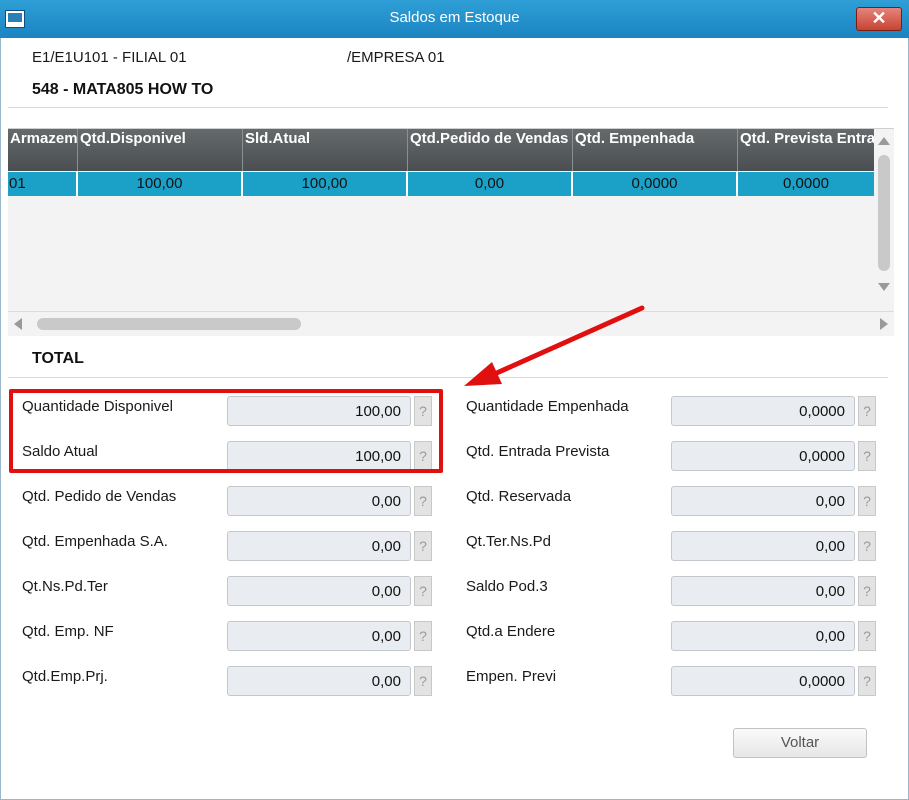 This screenshot has height=800, width=909. Describe the element at coordinates (226, 431) in the screenshot. I see `highlight-box` at that location.